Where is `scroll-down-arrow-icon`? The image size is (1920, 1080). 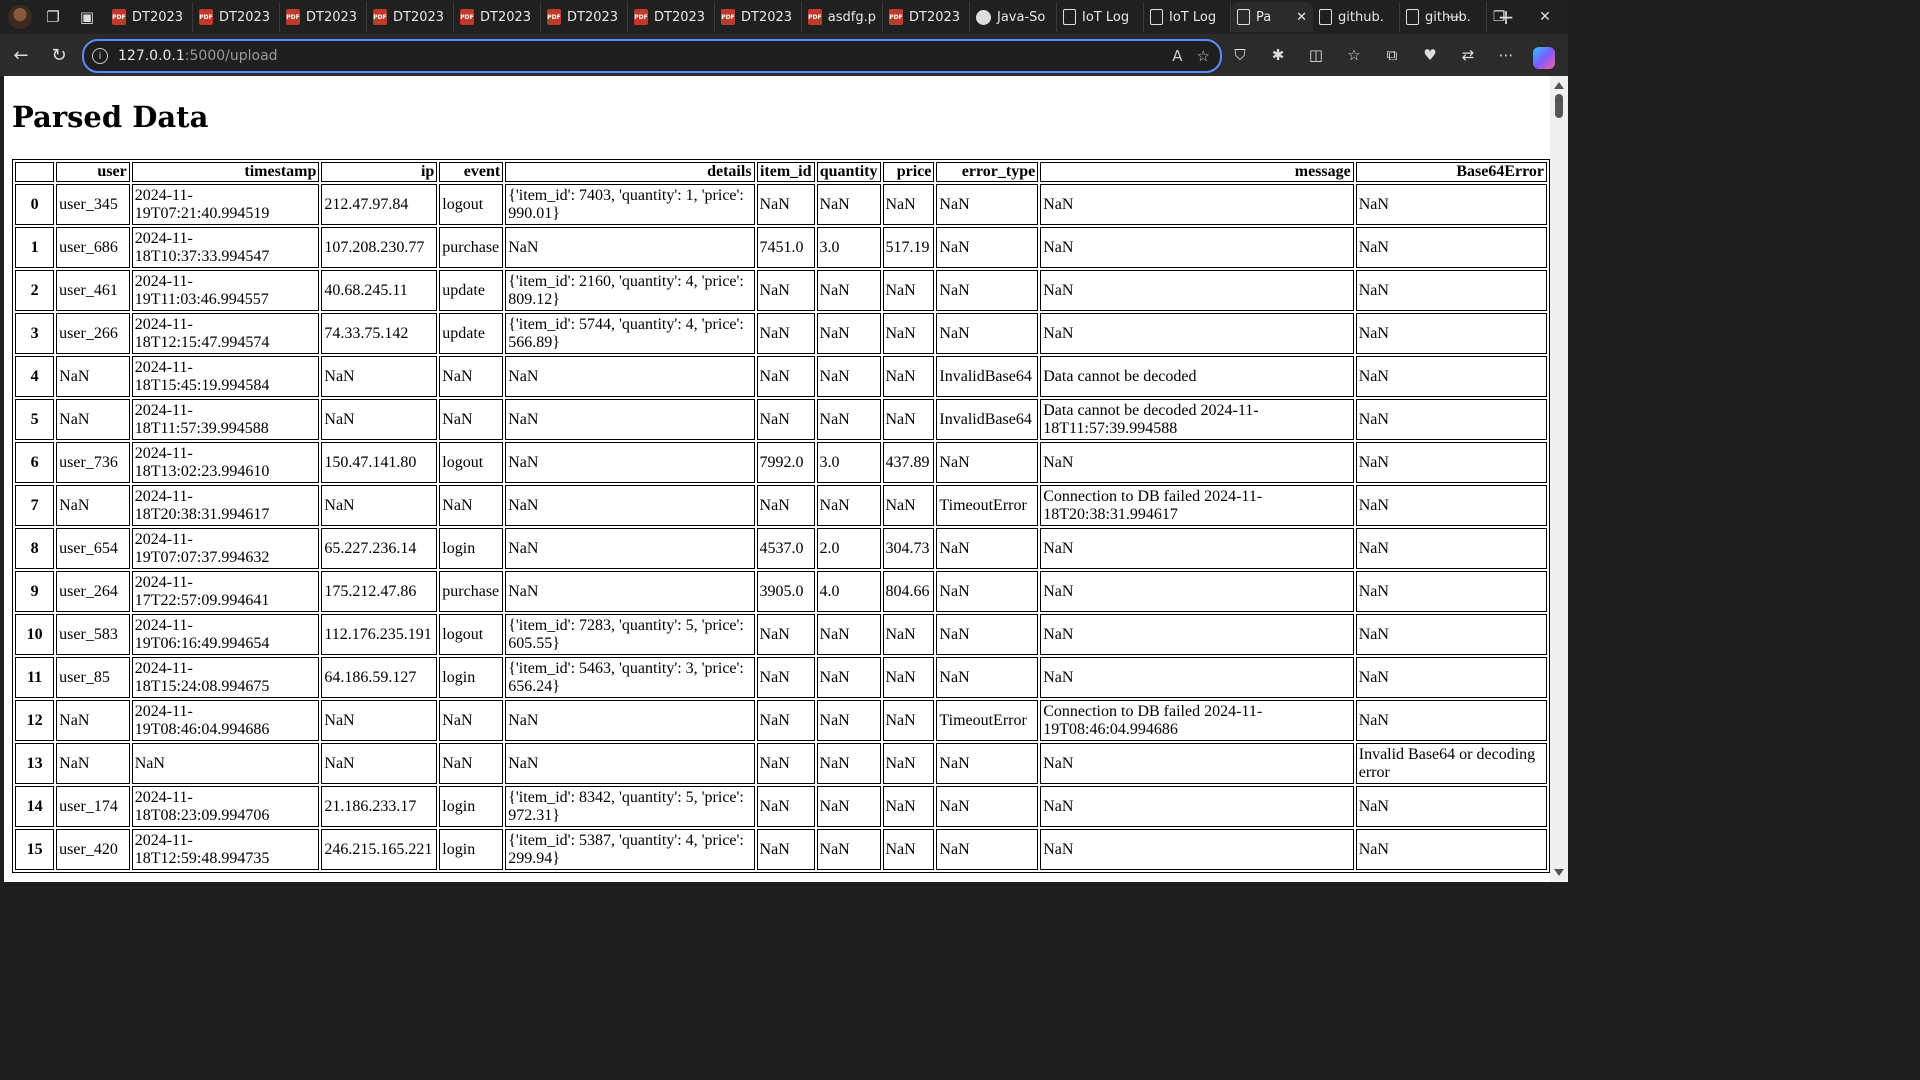
scroll-down-arrow-icon is located at coordinates (1559, 872).